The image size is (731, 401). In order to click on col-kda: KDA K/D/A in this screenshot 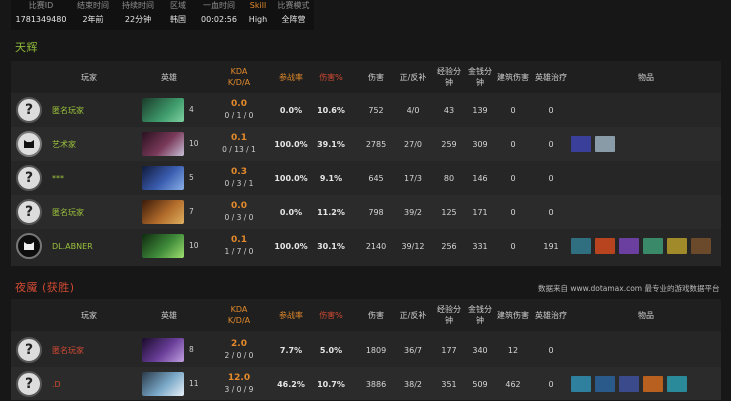, I will do `click(239, 77)`.